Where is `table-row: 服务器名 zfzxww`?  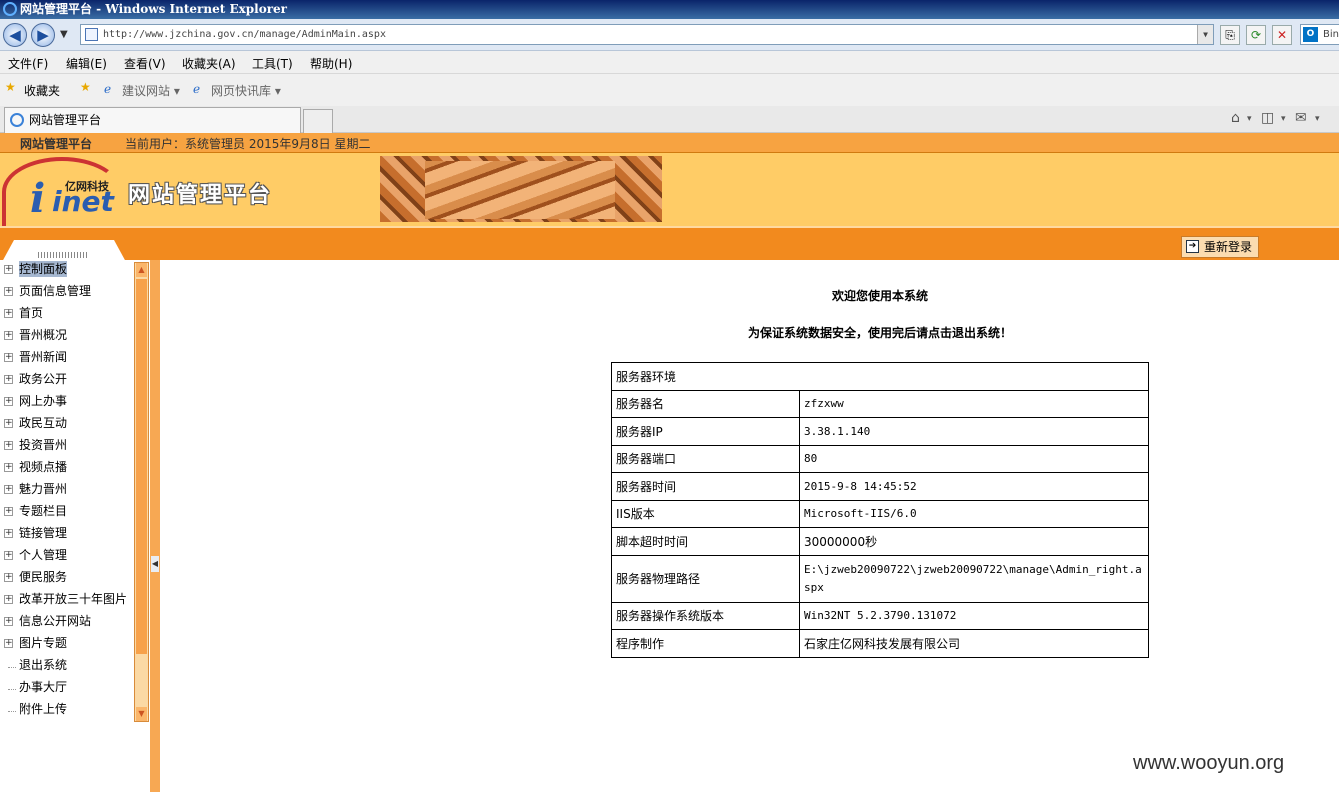 table-row: 服务器名 zfzxww is located at coordinates (880, 403).